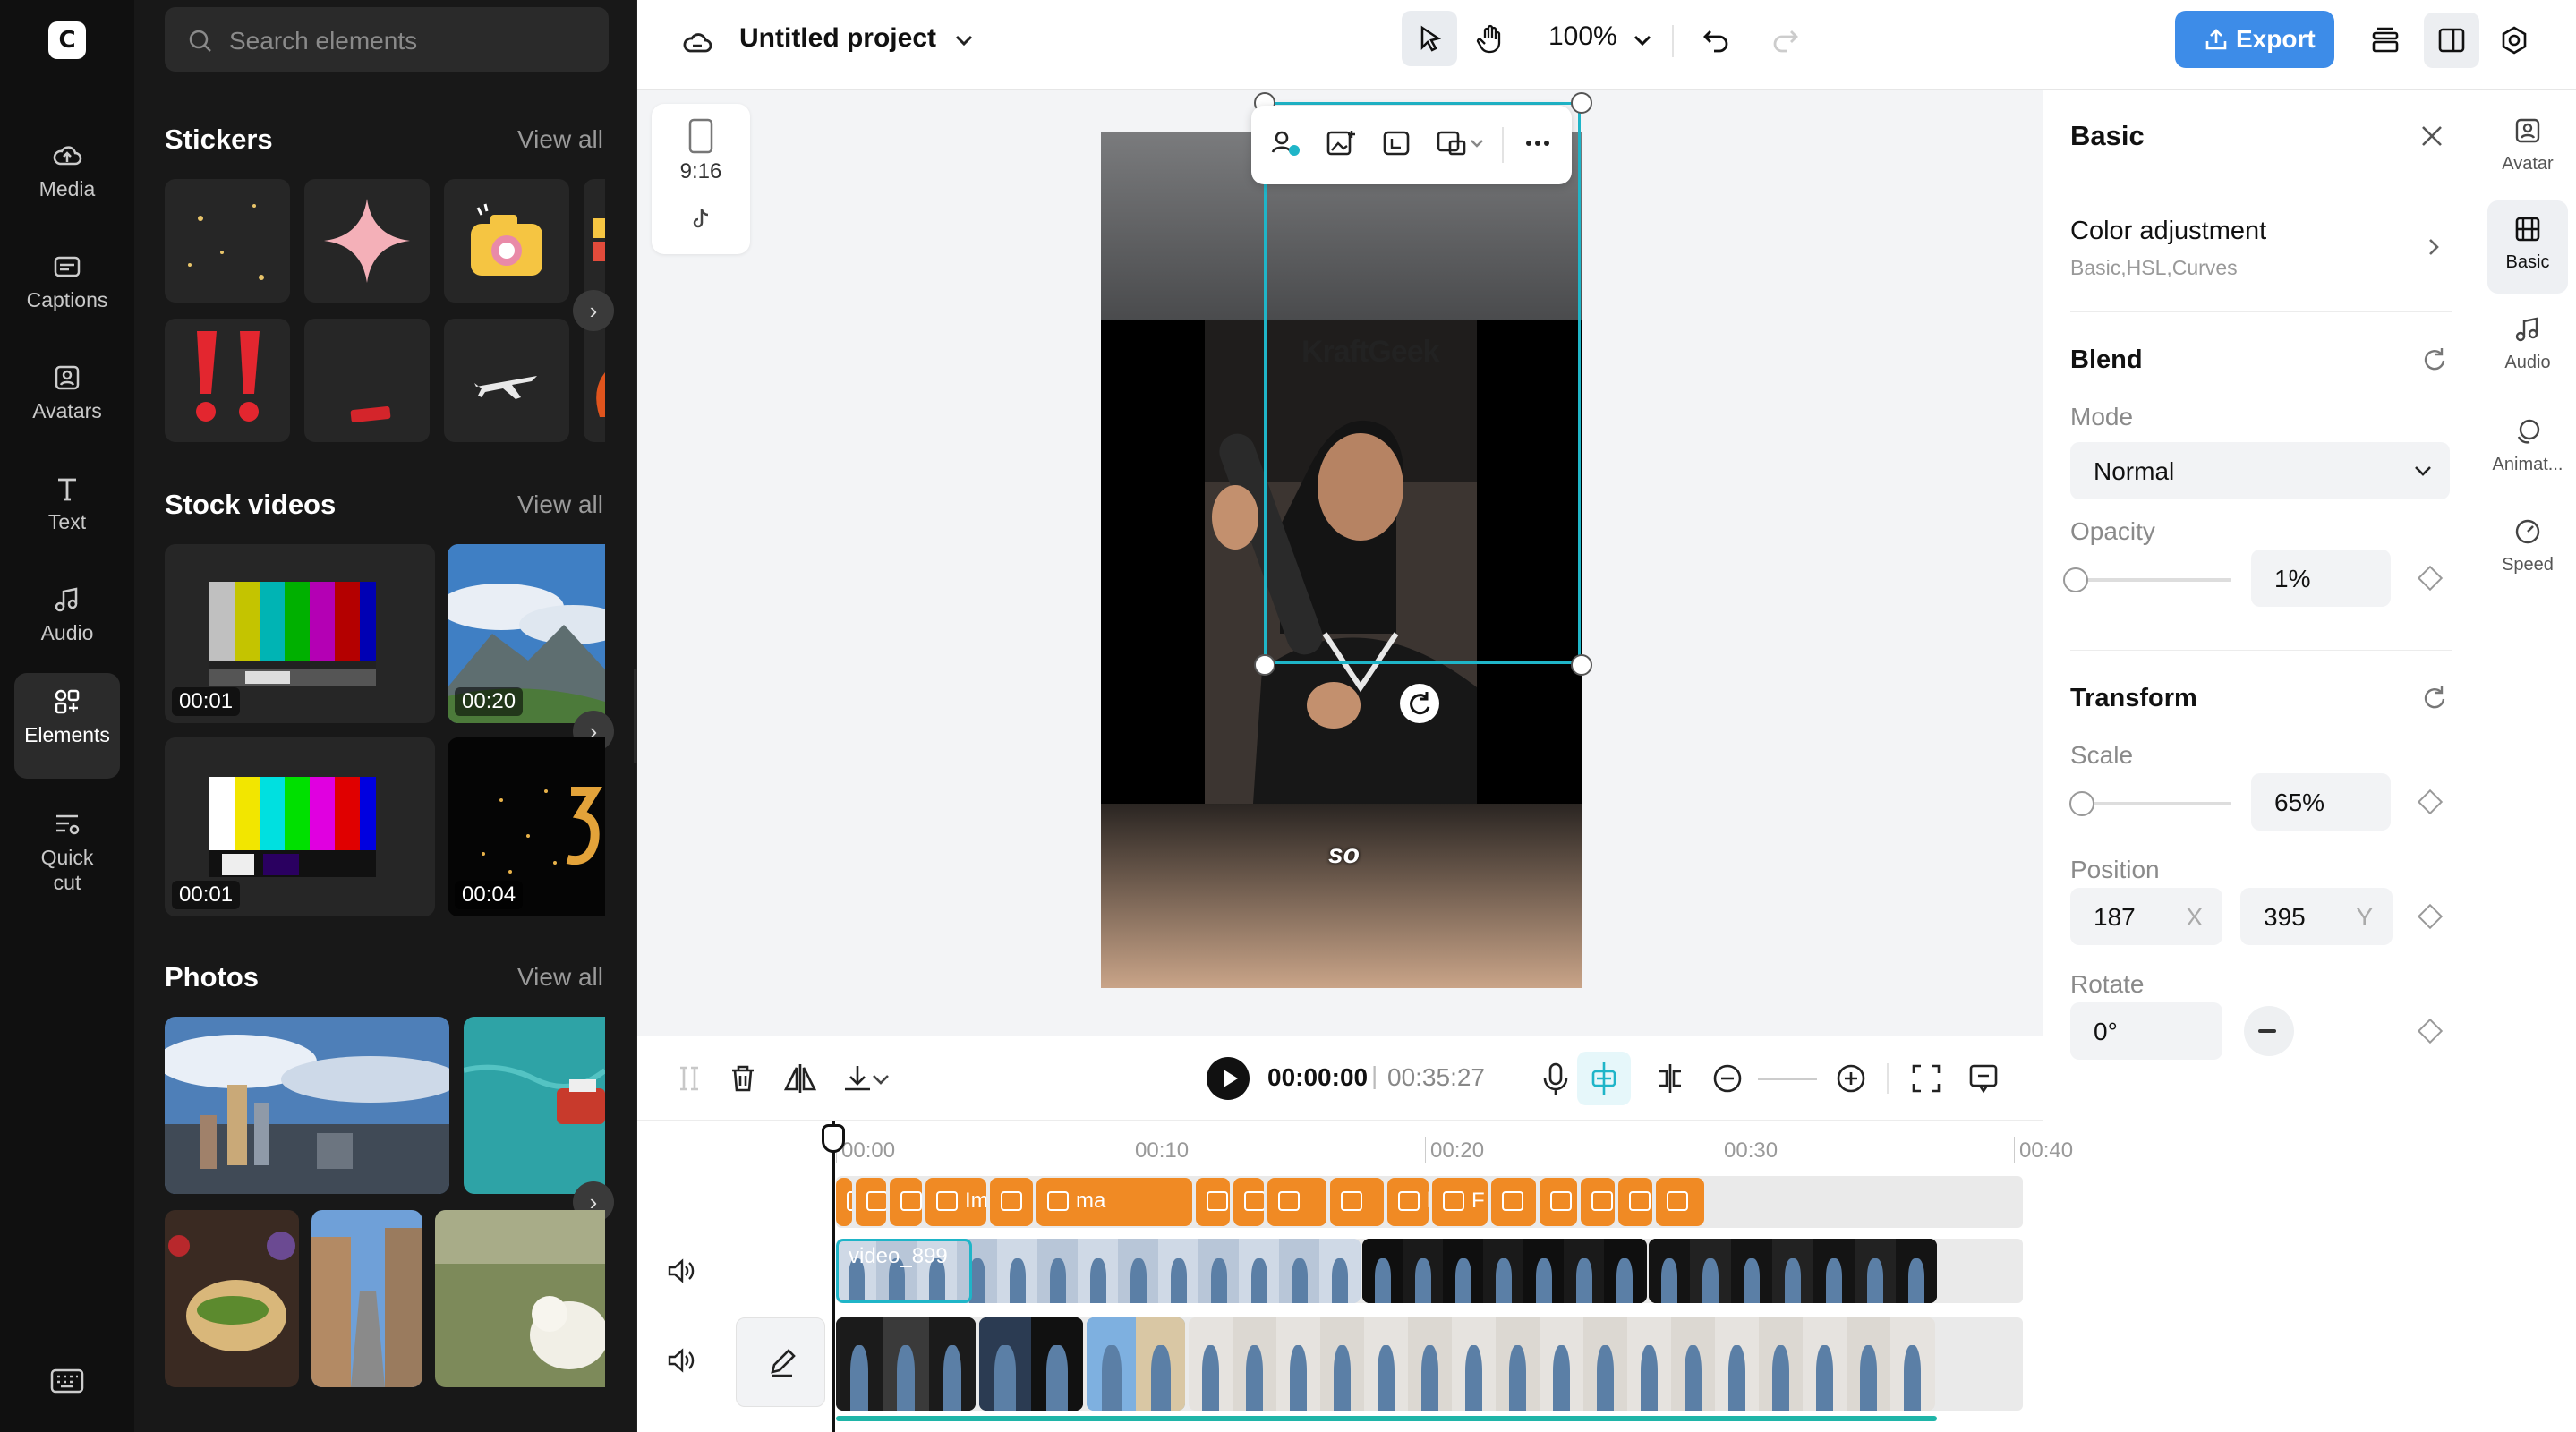 Image resolution: width=2576 pixels, height=1432 pixels. Describe the element at coordinates (227, 380) in the screenshot. I see `sticker-exclamation` at that location.